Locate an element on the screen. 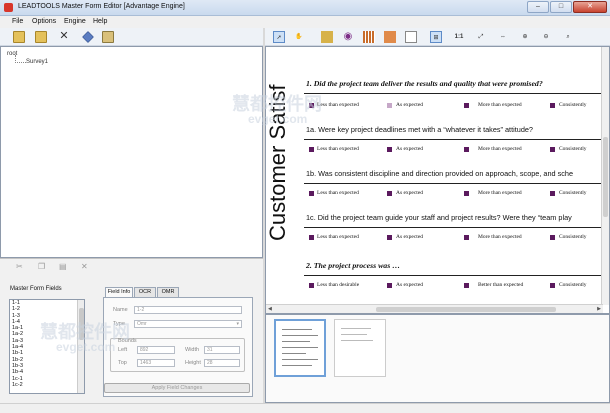 This screenshot has width=610, height=413. viewer-horizontal-scrollbar: ◀ ▶ is located at coordinates (434, 308).